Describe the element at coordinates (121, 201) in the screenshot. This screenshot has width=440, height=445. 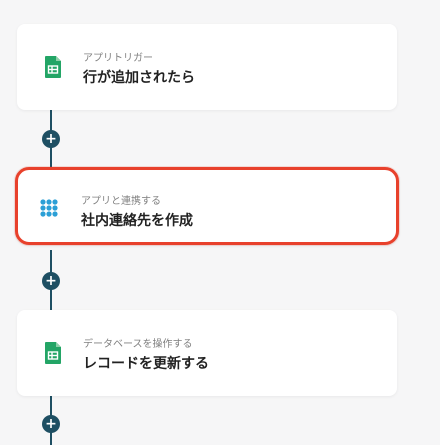
I see `step-subtitle: アプリと連携する` at that location.